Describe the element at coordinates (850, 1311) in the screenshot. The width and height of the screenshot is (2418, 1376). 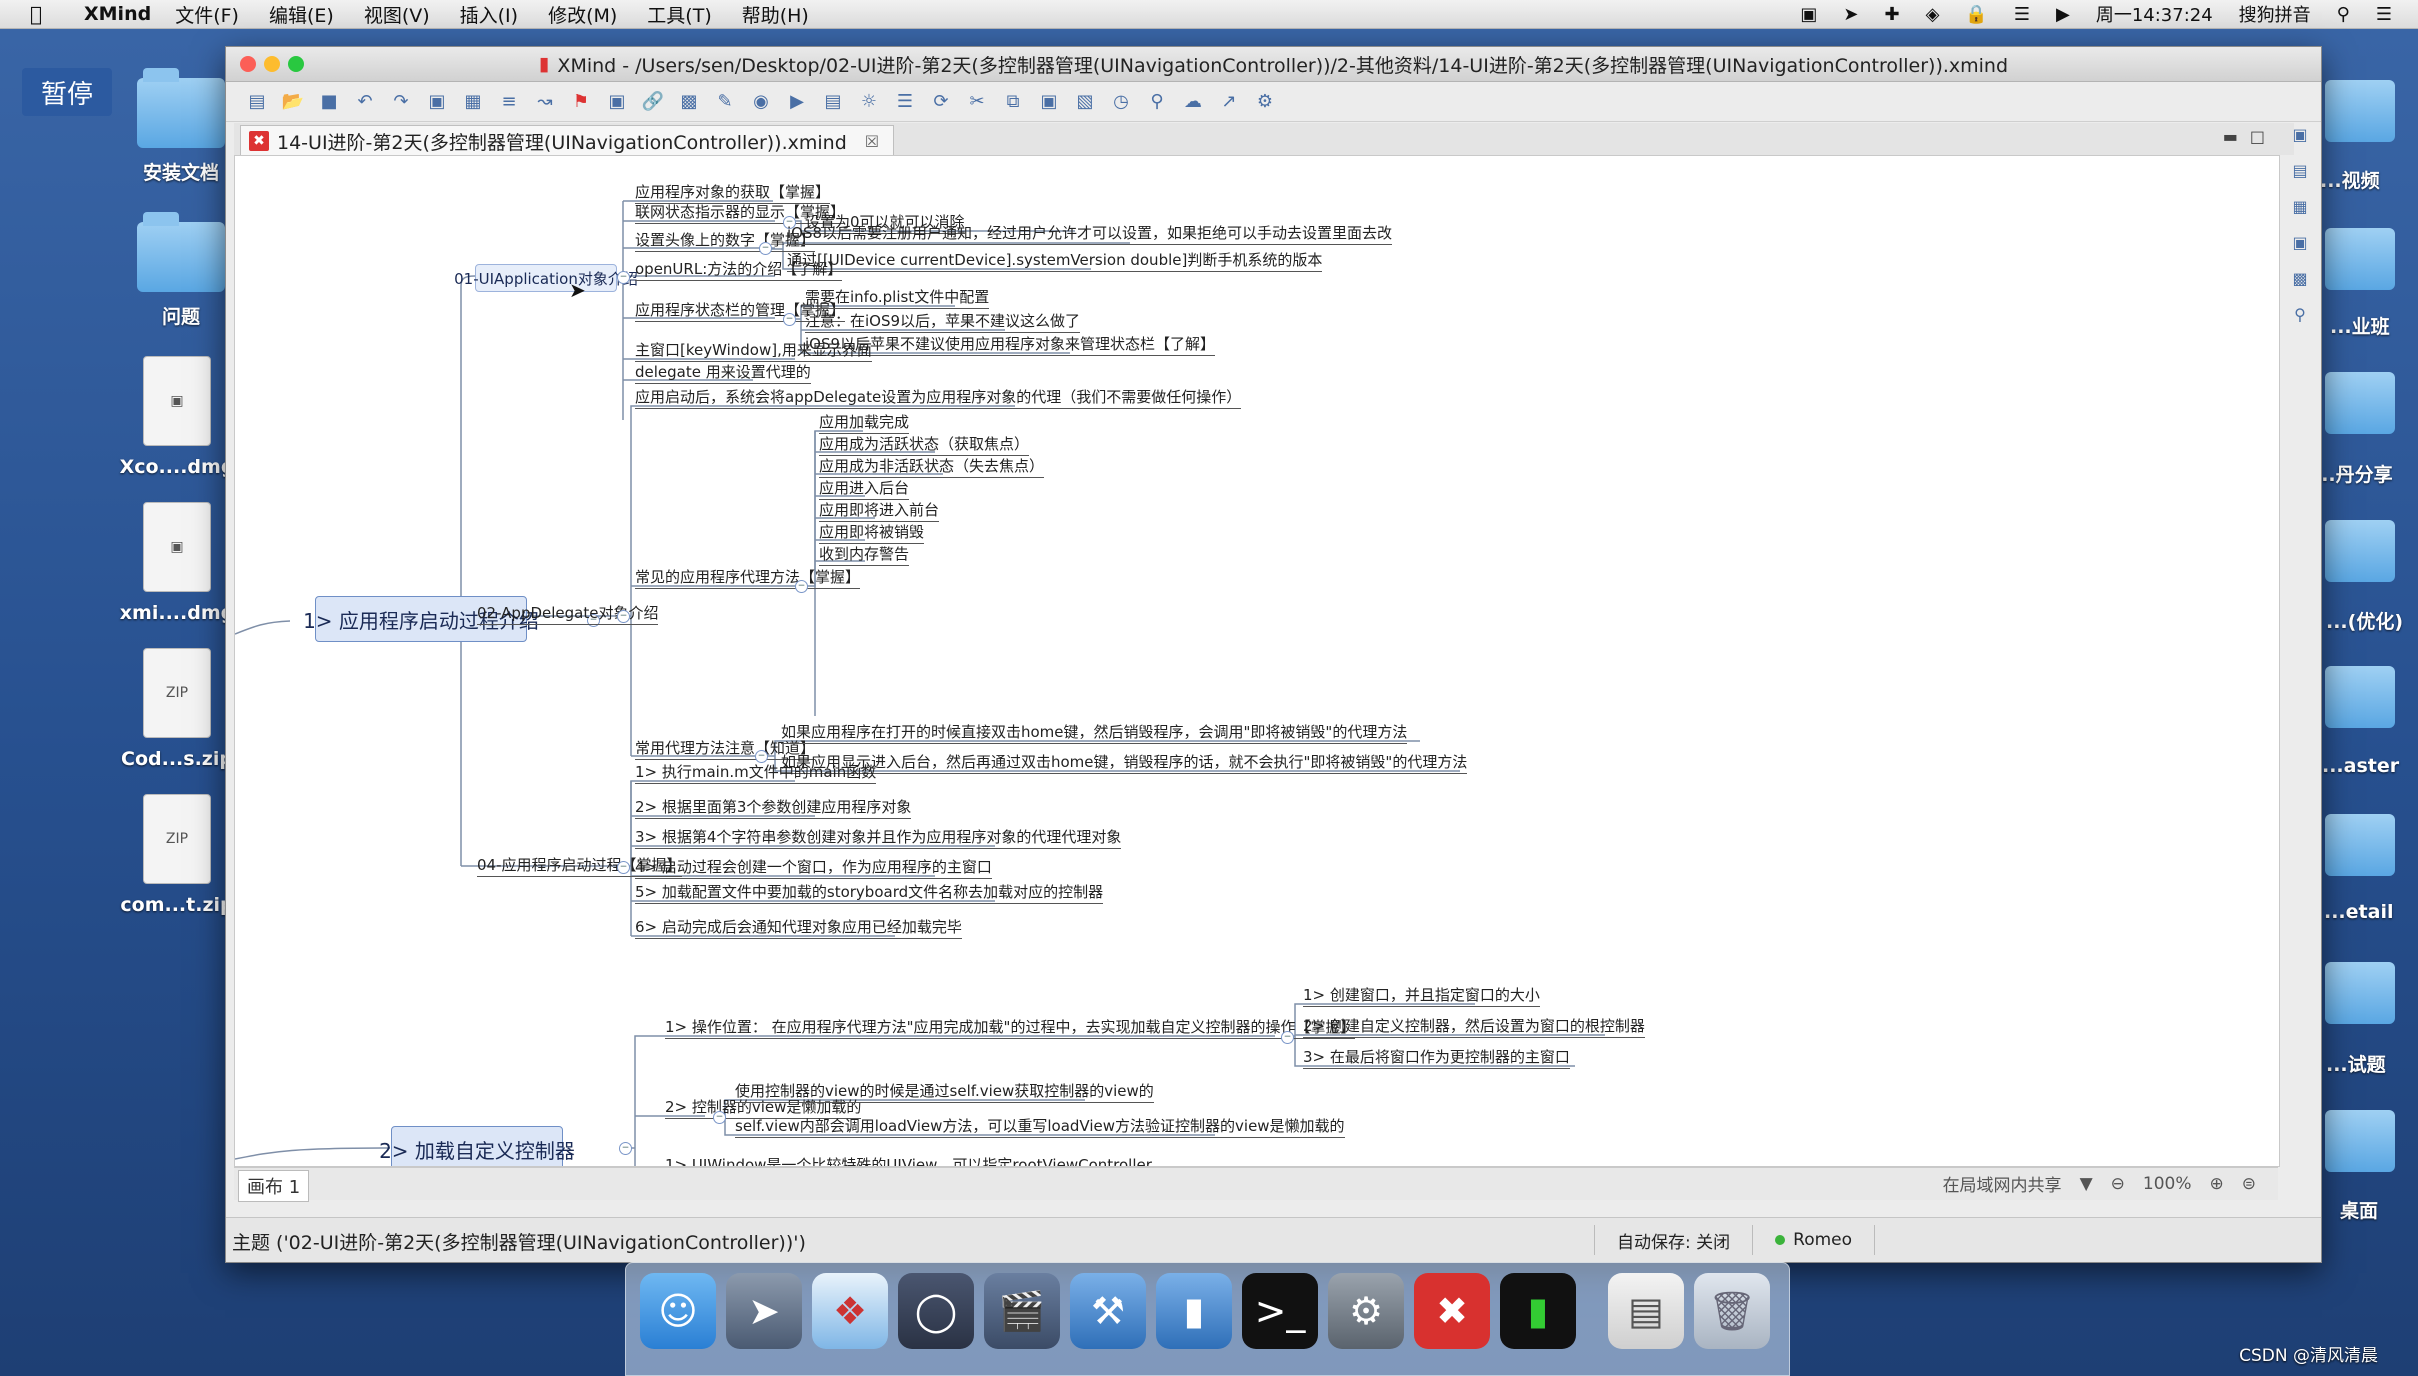
I see `safari-icon: ❖` at that location.